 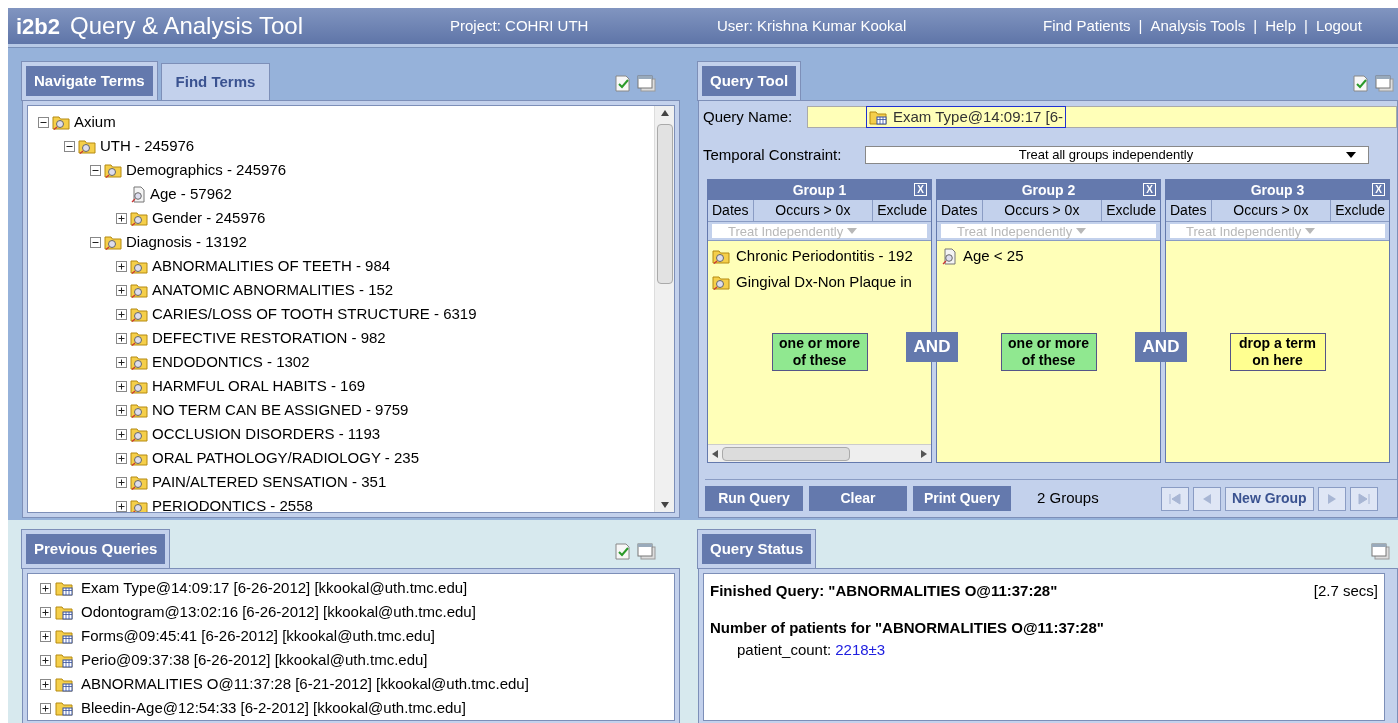 I want to click on previous-query-item: Odontogram@13:02:16 [6-26-2012] [kkookal@uth.tmc.edu], so click(x=278, y=612).